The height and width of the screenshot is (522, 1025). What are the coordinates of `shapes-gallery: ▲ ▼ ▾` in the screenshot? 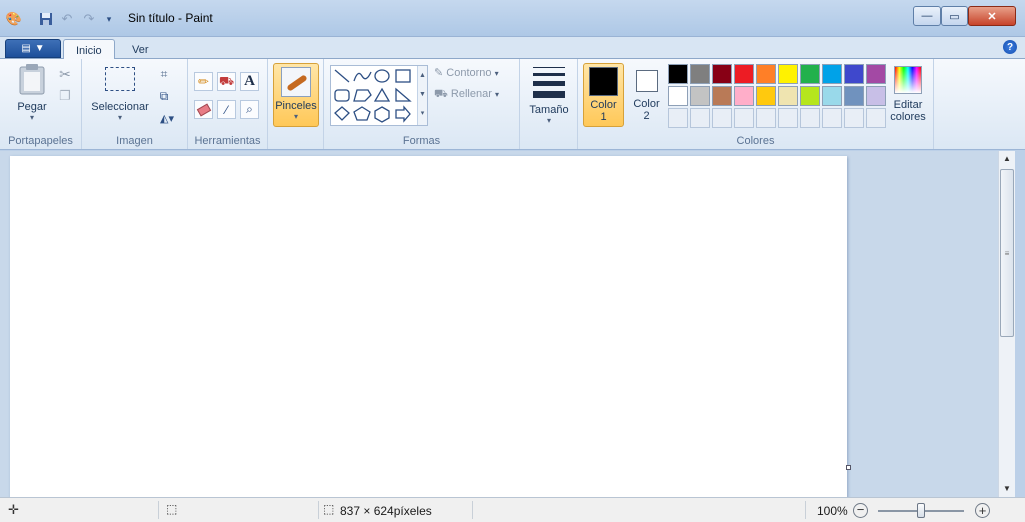 It's located at (379, 95).